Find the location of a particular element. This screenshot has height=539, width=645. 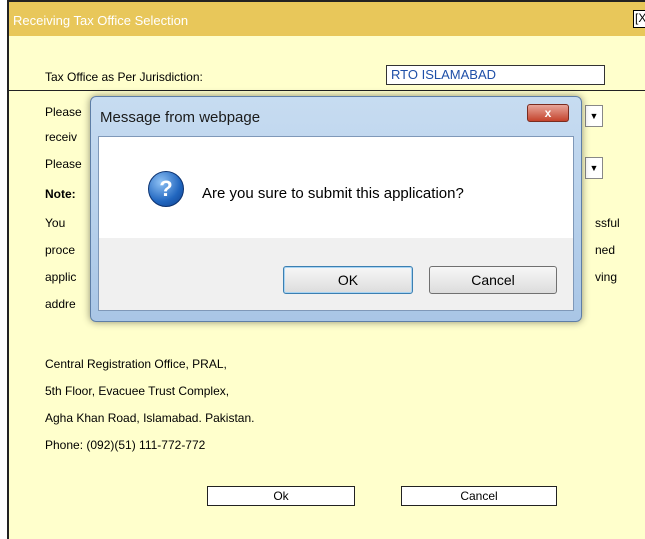

dialog-title: Message from webpage is located at coordinates (180, 117).